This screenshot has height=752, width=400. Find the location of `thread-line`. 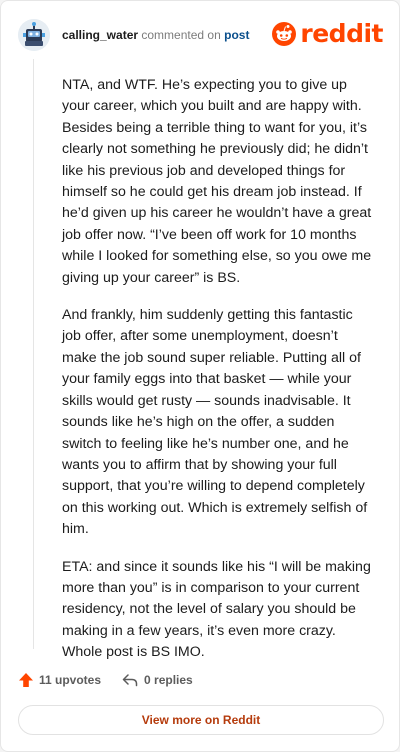

thread-line is located at coordinates (33, 354).